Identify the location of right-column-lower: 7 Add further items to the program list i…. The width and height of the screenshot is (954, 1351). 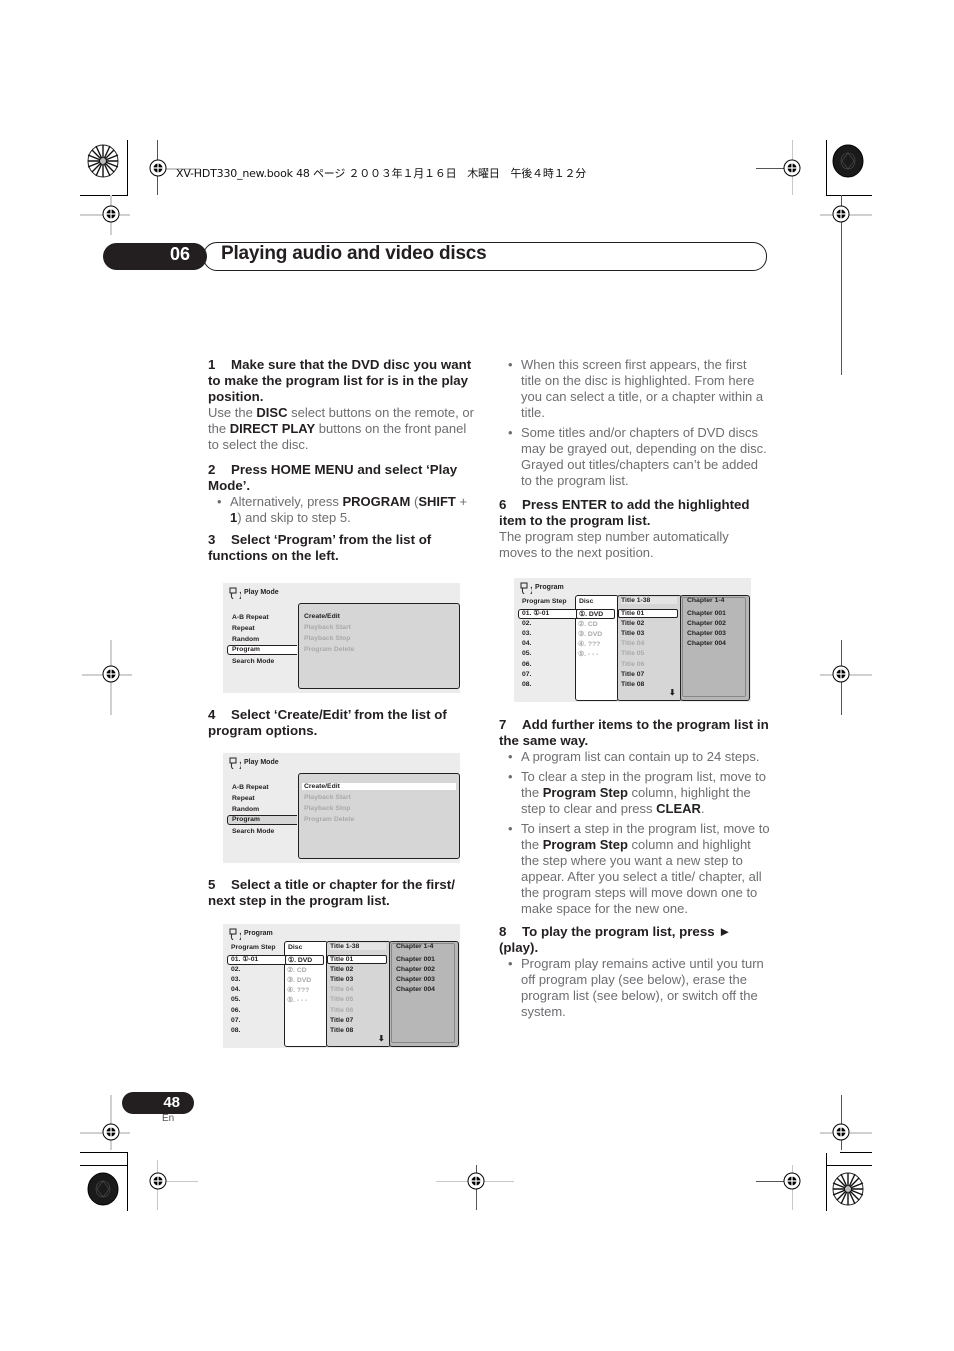
(635, 870).